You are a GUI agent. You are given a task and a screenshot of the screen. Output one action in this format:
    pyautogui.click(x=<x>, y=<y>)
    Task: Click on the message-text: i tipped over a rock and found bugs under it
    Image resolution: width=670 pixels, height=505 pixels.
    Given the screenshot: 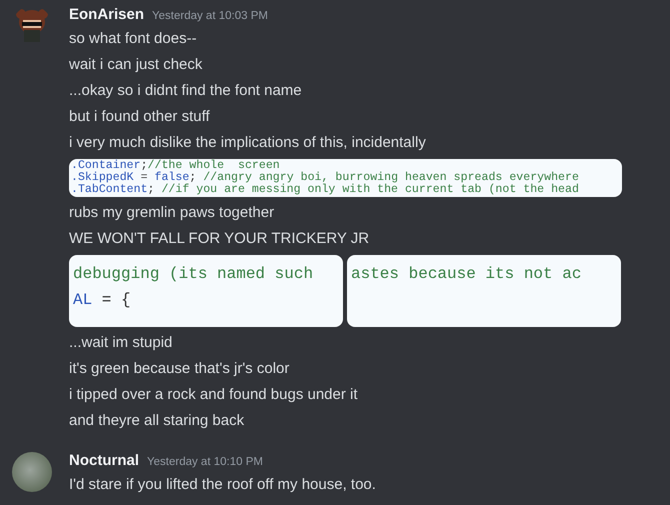 What is the action you would take?
    pyautogui.click(x=214, y=395)
    